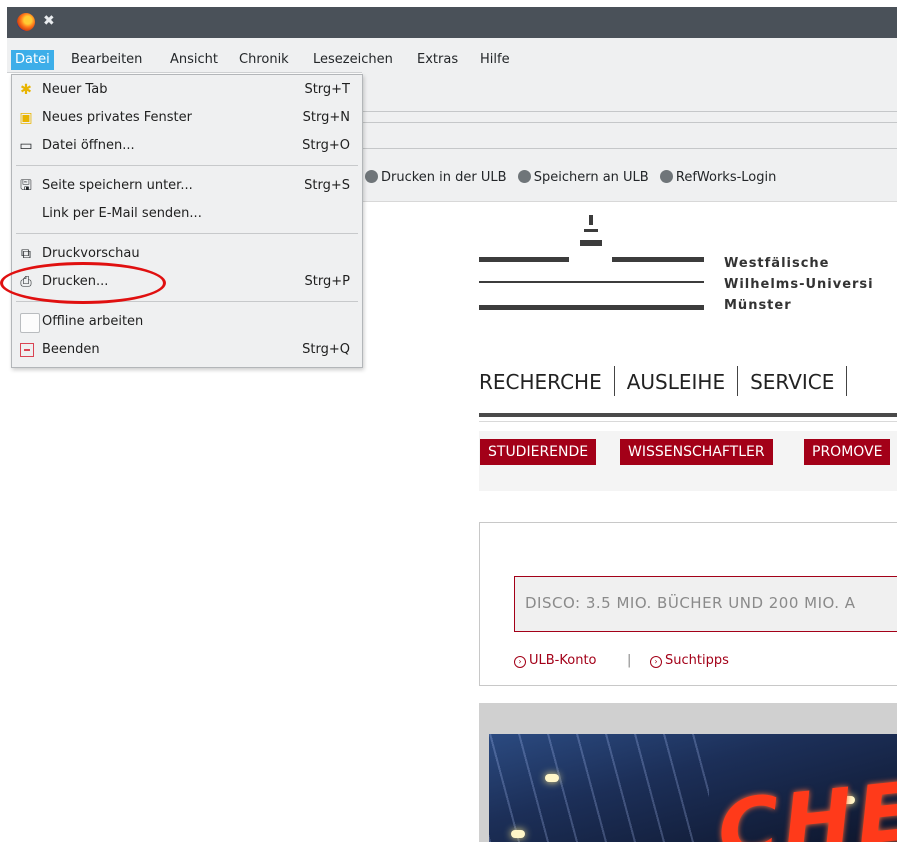 The width and height of the screenshot is (897, 842). I want to click on menu-item-new-tab: ✱ Neuer Tab Strg+T, so click(187, 90).